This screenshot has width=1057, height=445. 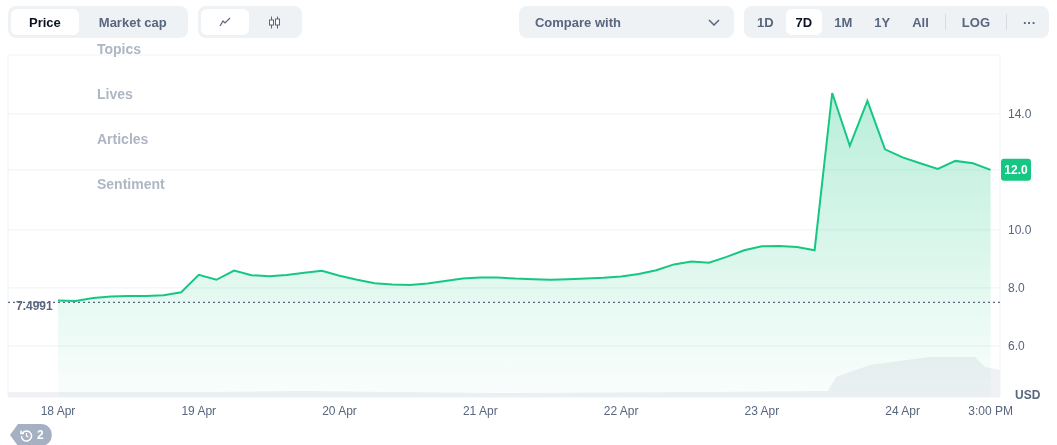 What do you see at coordinates (975, 22) in the screenshot?
I see `log-button: LOG` at bounding box center [975, 22].